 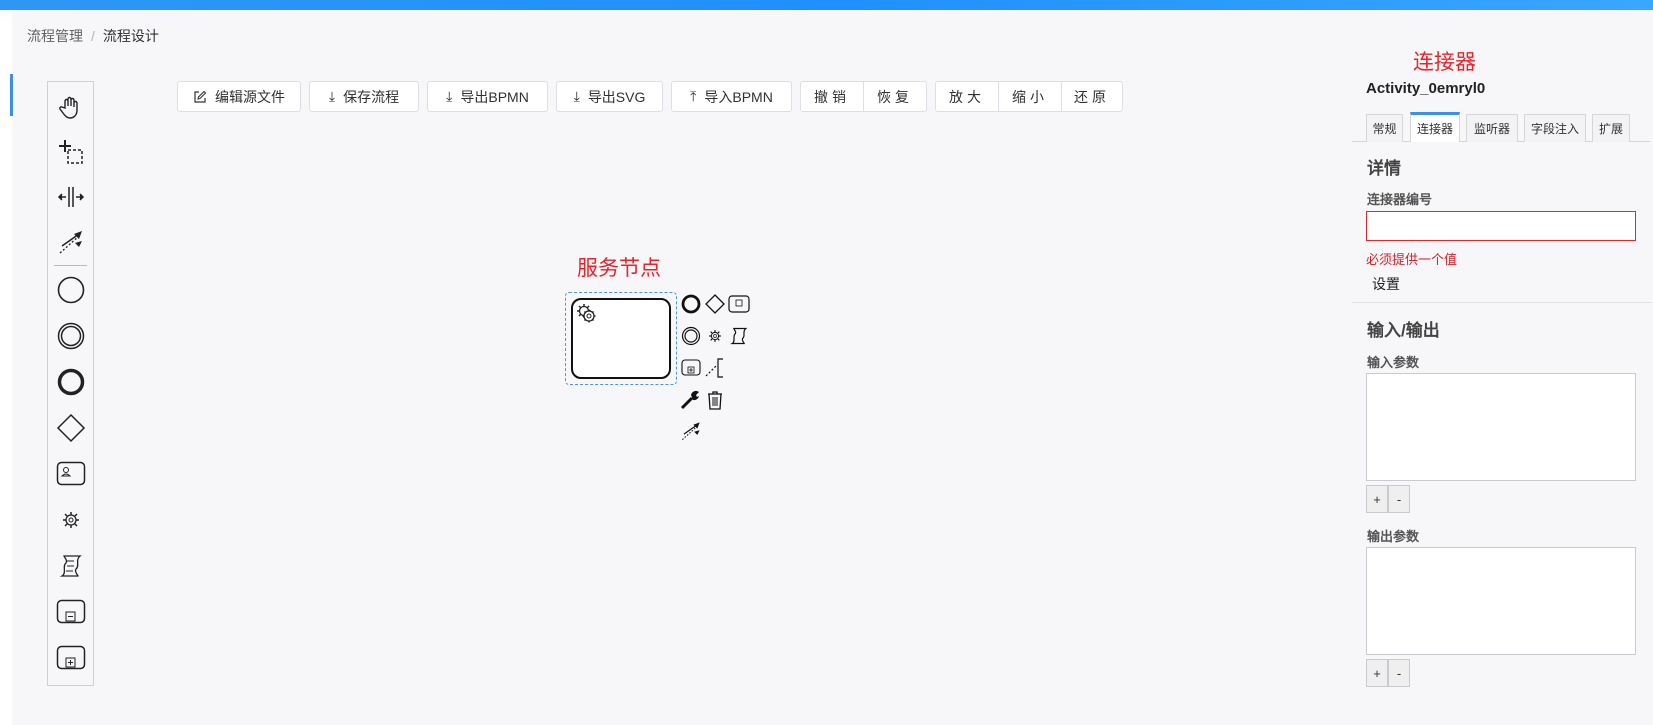 What do you see at coordinates (1412, 259) in the screenshot?
I see `connector-id-error: 必须提供一个值` at bounding box center [1412, 259].